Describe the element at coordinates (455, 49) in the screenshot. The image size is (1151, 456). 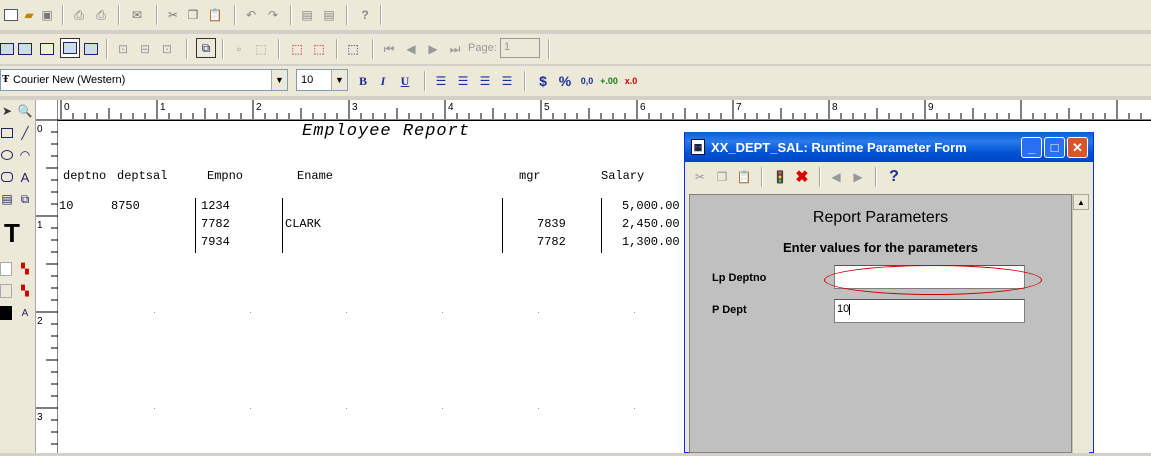
I see `last-page-icon: ⏭` at that location.